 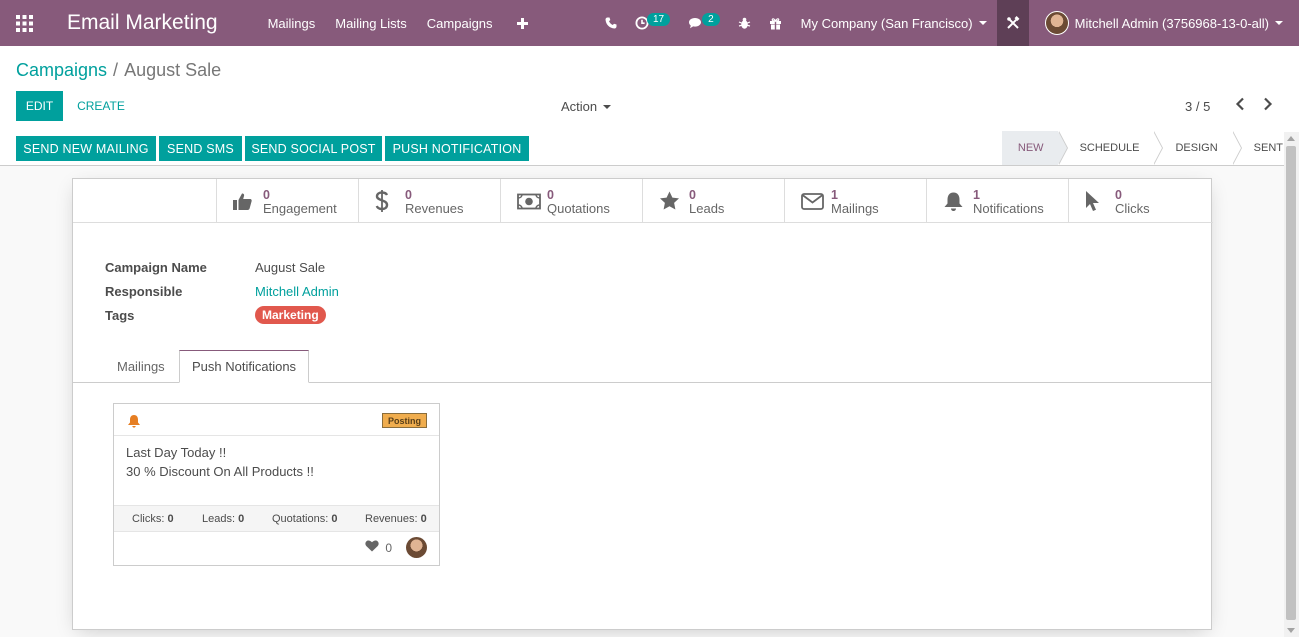 What do you see at coordinates (223, 518) in the screenshot?
I see `card-leads-stat: Leads: 0` at bounding box center [223, 518].